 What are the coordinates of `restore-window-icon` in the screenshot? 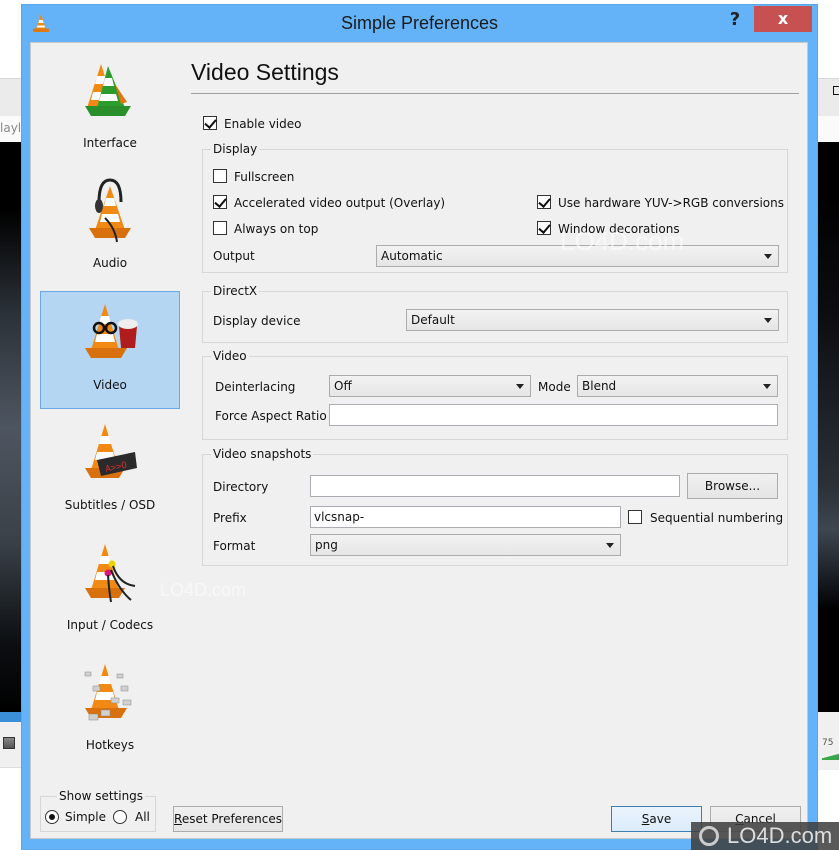 It's located at (836, 90).